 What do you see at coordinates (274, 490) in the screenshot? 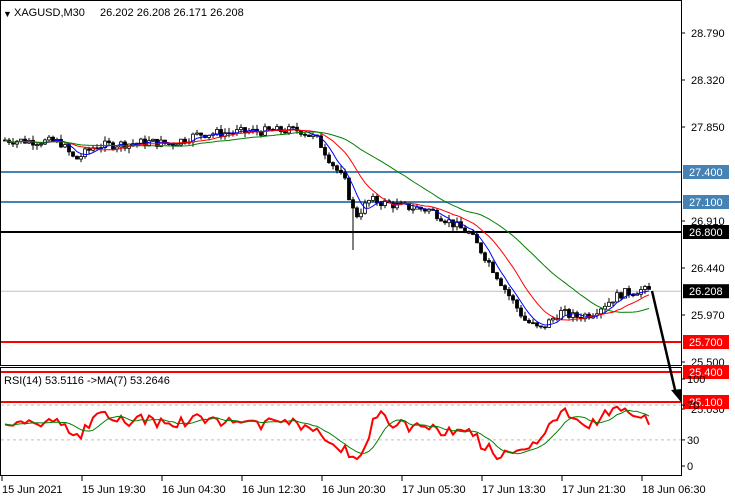
I see `time-axis-label: 16 Jun 12:30` at bounding box center [274, 490].